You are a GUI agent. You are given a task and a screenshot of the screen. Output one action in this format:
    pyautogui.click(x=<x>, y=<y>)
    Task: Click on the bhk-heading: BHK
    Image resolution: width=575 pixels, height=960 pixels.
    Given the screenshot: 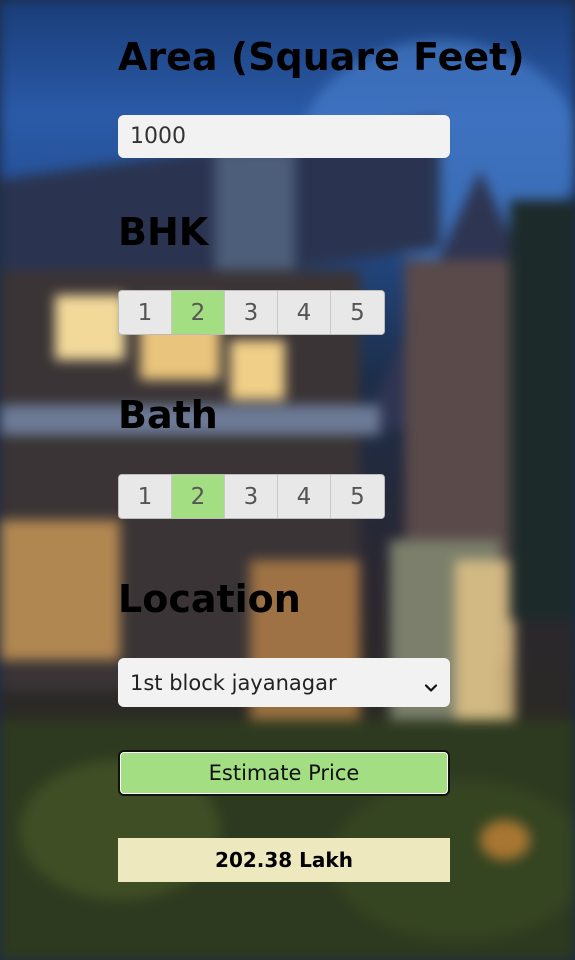 What is the action you would take?
    pyautogui.click(x=163, y=232)
    